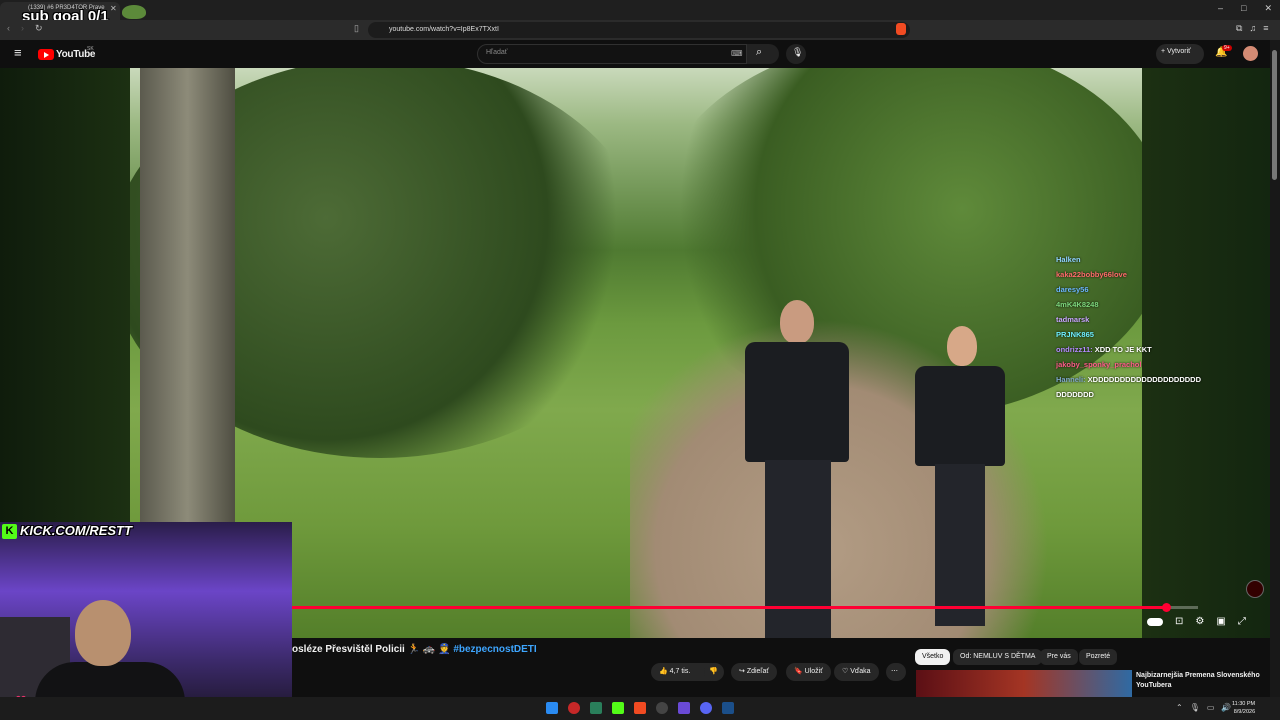 The height and width of the screenshot is (720, 1280). I want to click on share-button: ↪ Zdieľať, so click(754, 672).